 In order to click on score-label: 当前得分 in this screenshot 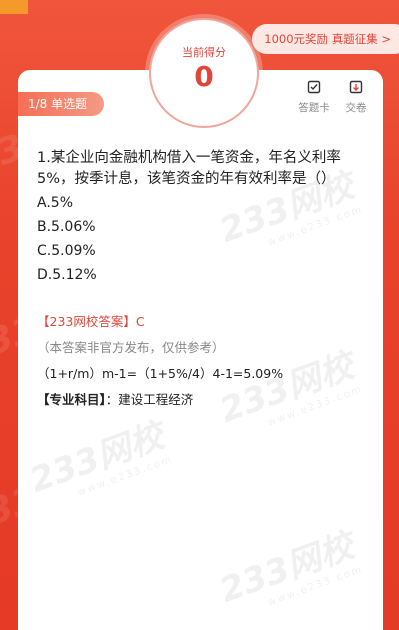, I will do `click(204, 52)`.